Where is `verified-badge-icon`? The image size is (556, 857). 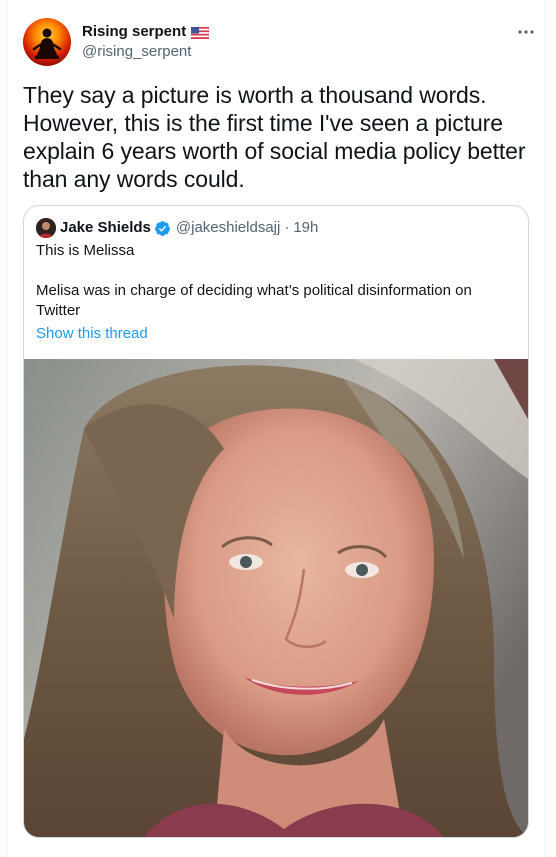
verified-badge-icon is located at coordinates (162, 228).